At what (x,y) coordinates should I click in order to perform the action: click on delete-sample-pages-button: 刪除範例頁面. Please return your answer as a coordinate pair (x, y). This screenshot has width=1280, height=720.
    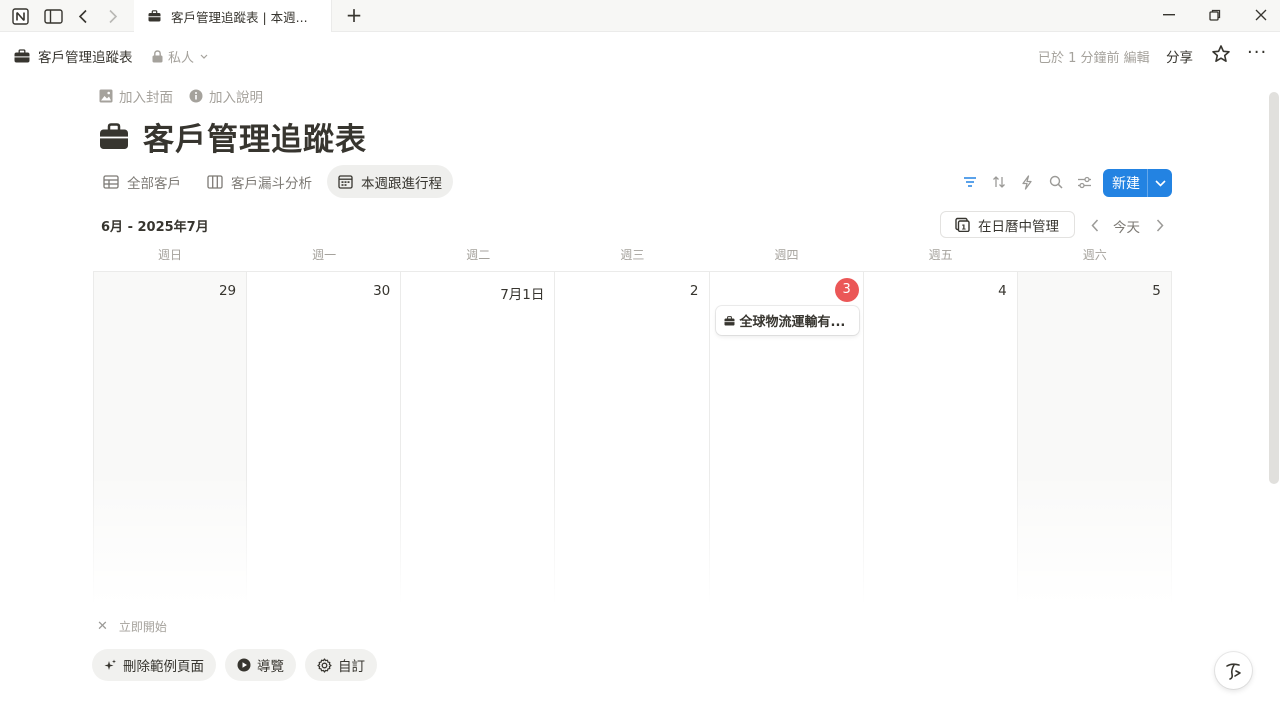
    Looking at the image, I should click on (154, 665).